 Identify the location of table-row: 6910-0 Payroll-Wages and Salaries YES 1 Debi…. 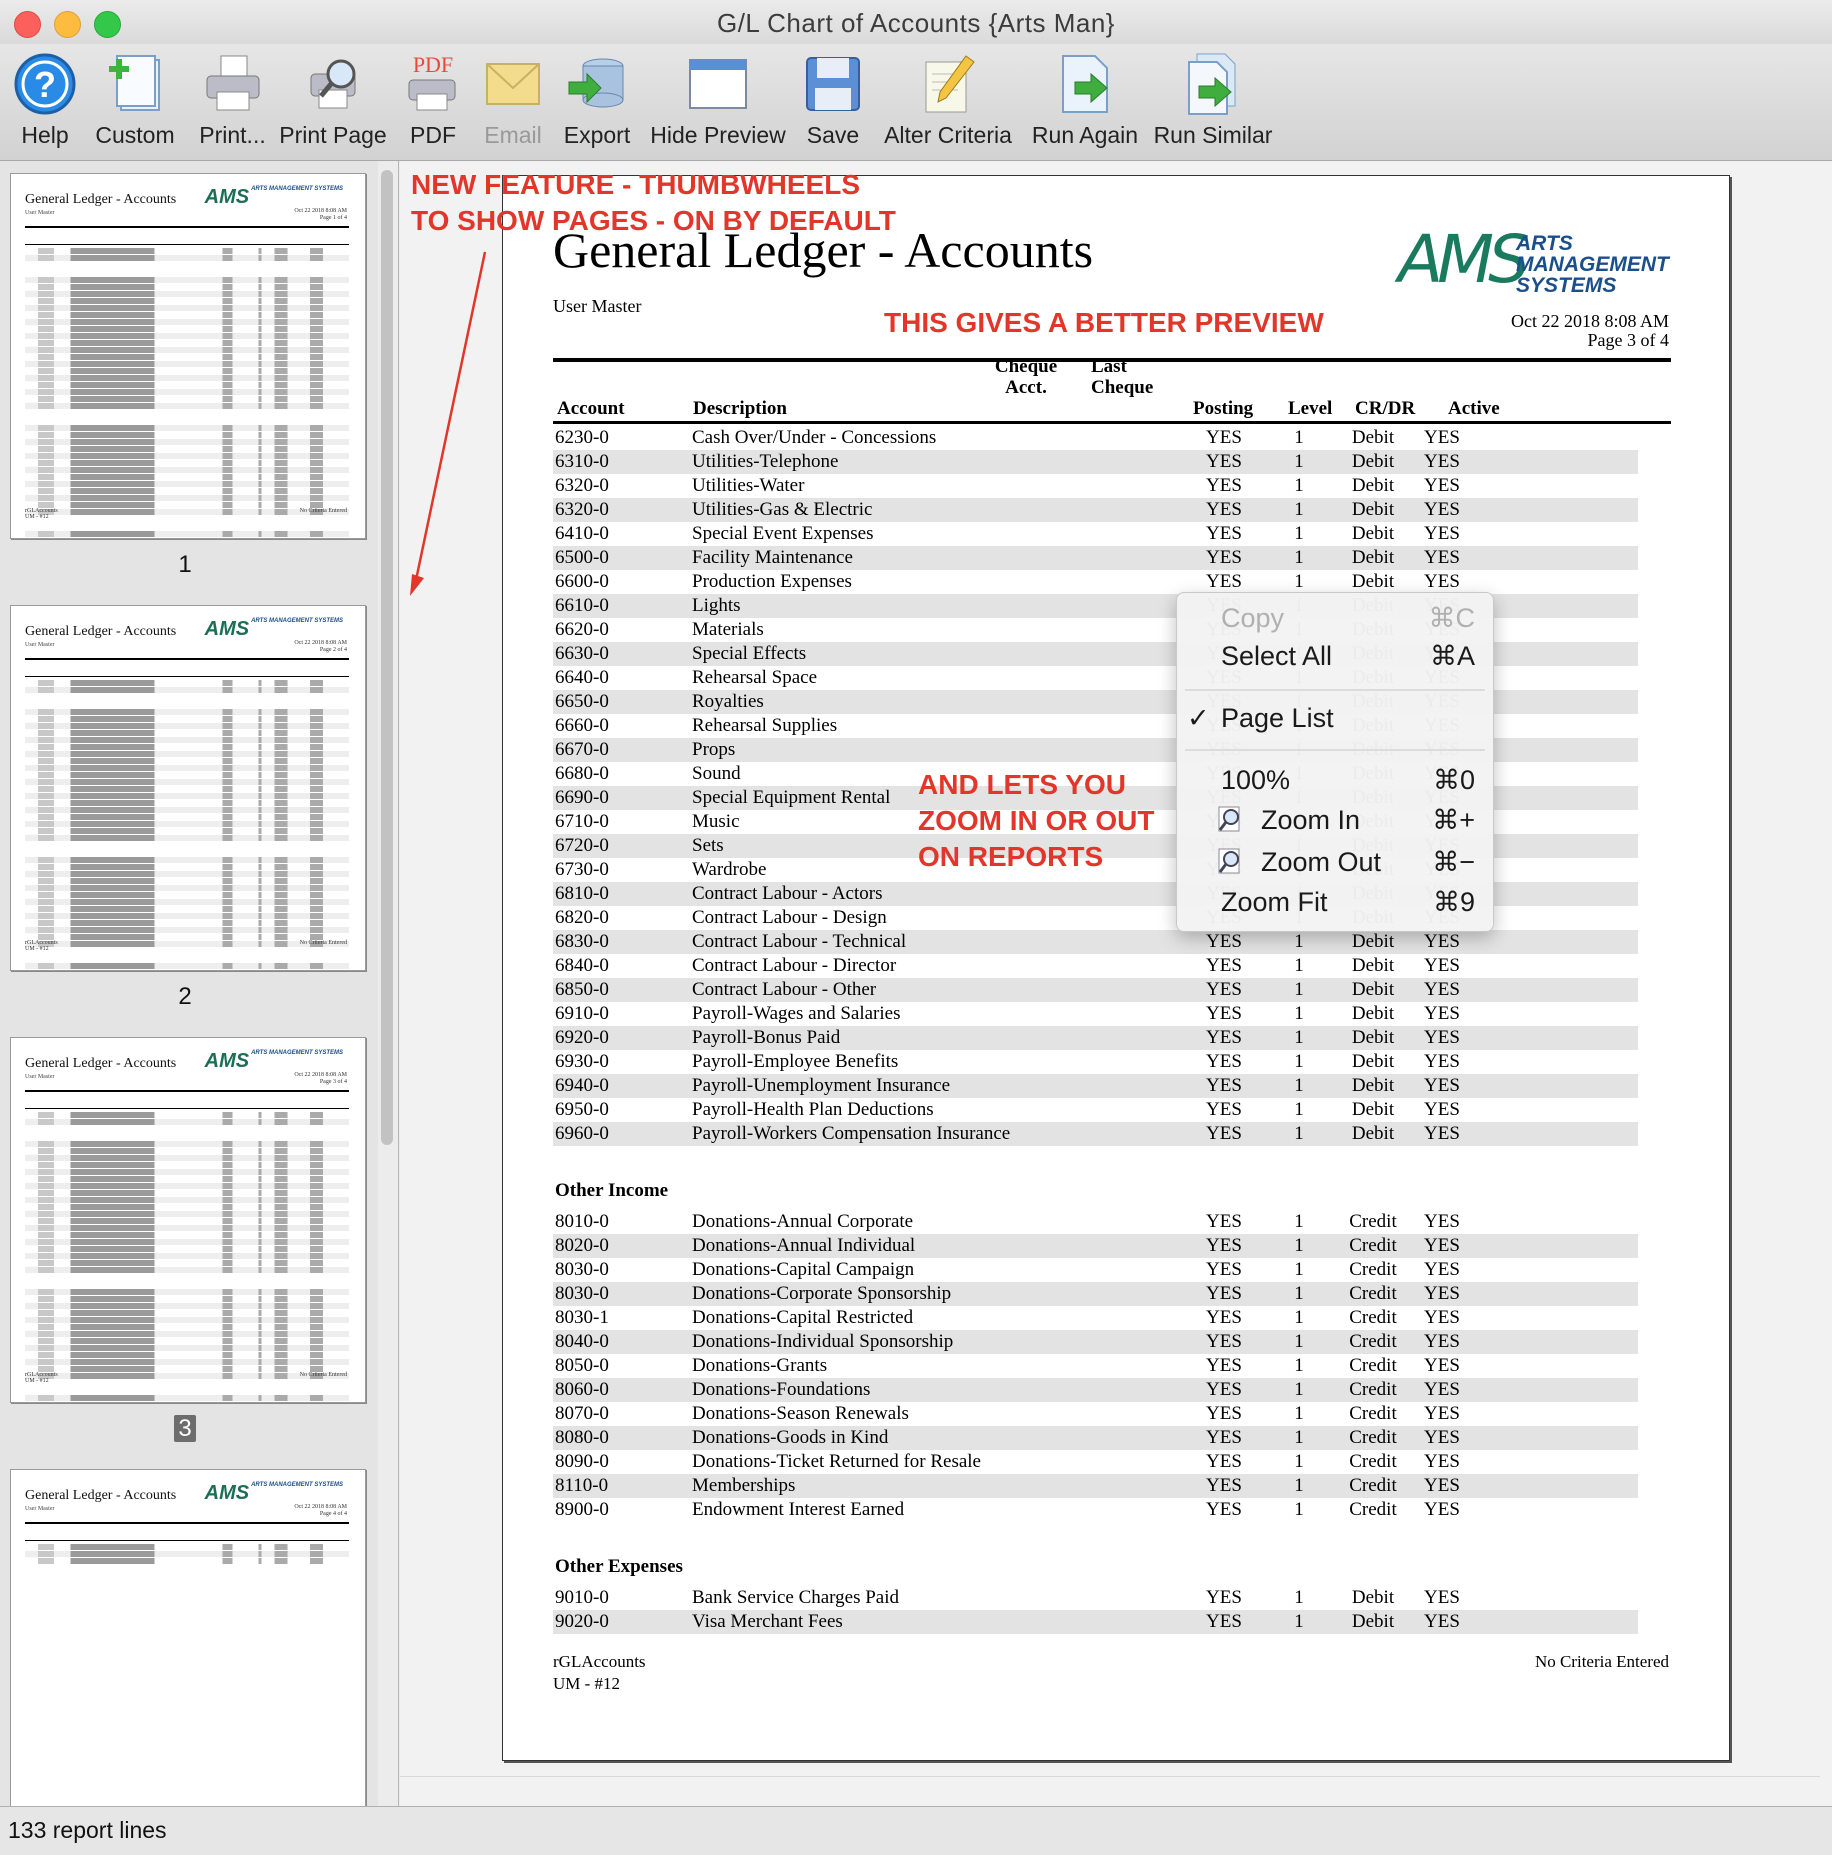
(1112, 1014).